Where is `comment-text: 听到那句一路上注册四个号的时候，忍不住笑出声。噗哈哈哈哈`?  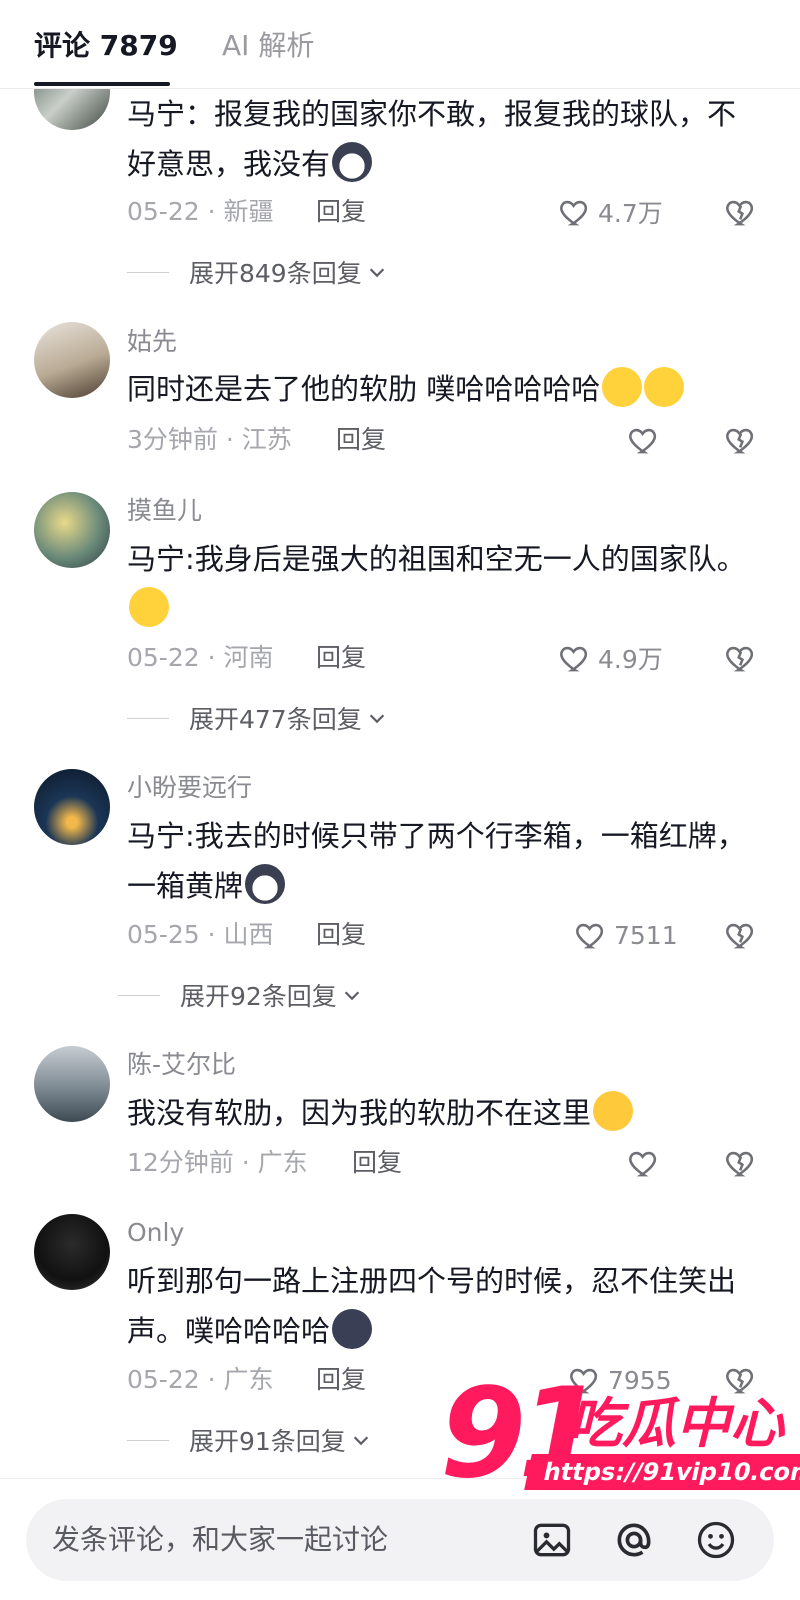 comment-text: 听到那句一路上注册四个号的时候，忍不住笑出声。噗哈哈哈哈 is located at coordinates (432, 1306).